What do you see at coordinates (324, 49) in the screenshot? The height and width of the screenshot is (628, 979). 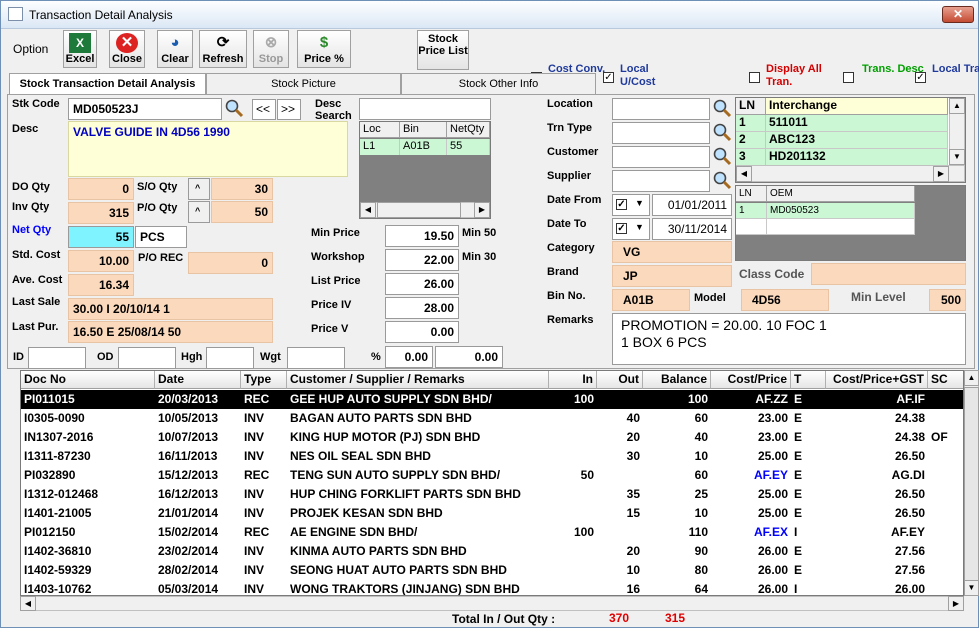 I see `price-percent-button: $ Price %` at bounding box center [324, 49].